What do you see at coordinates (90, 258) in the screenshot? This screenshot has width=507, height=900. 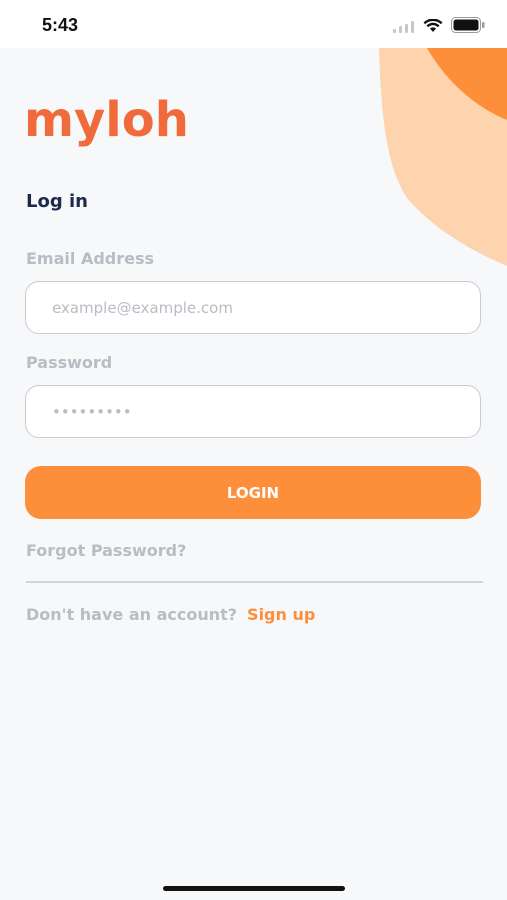 I see `email-label: Email Address` at bounding box center [90, 258].